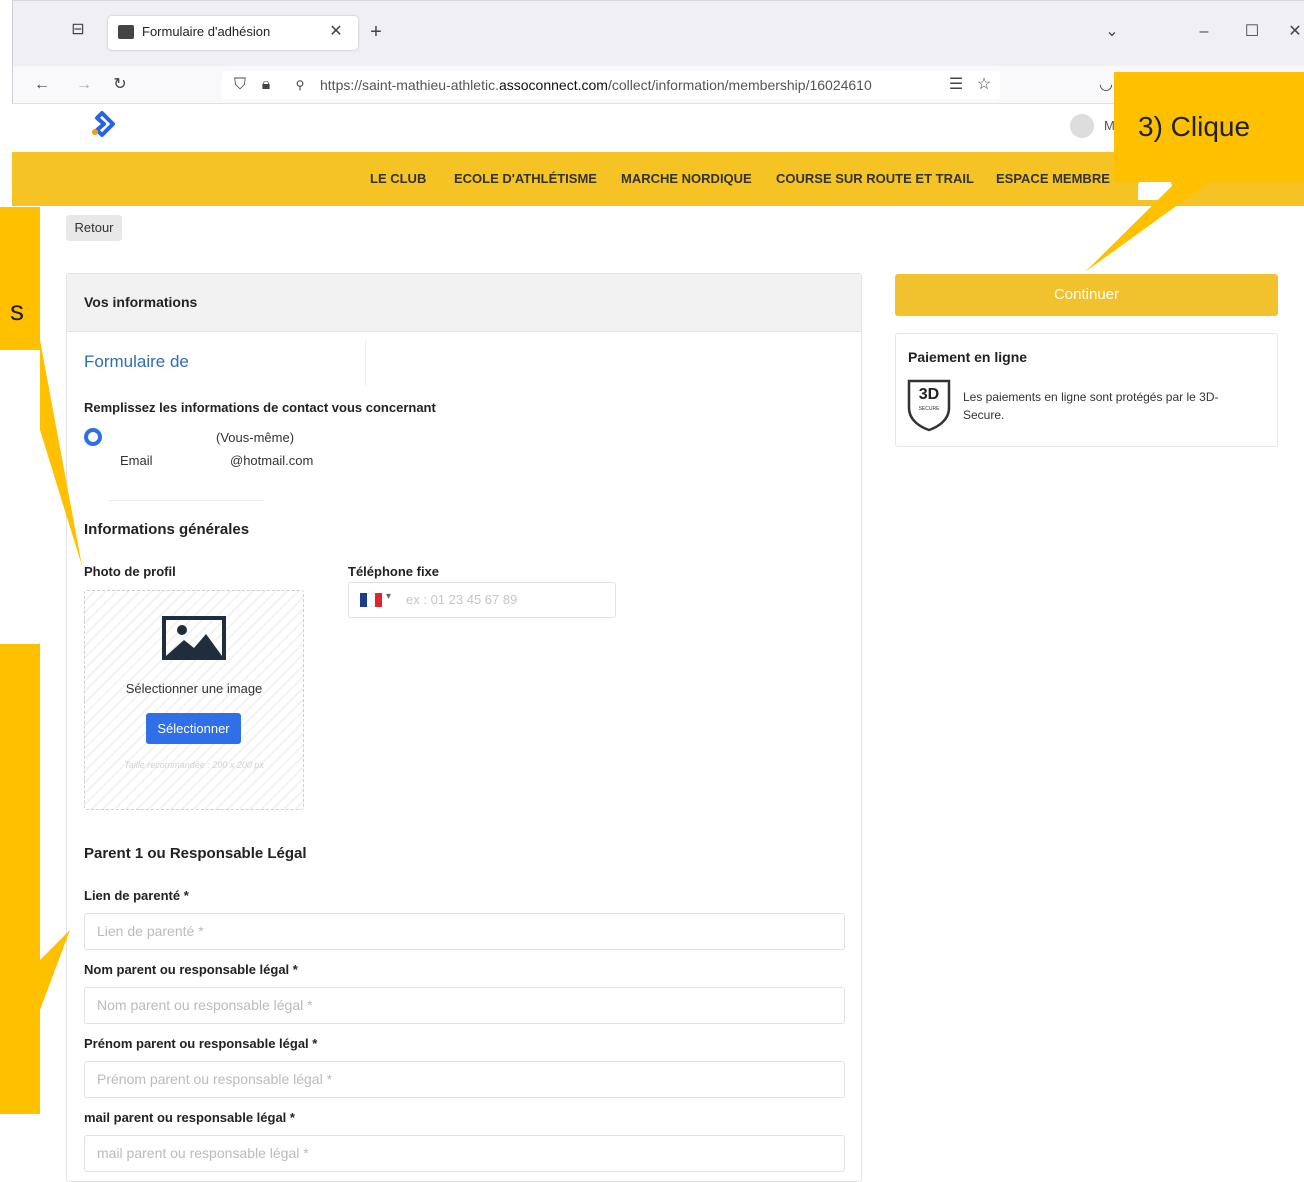 The width and height of the screenshot is (1304, 1182). I want to click on callout-top-right: 3) Clique, so click(1209, 127).